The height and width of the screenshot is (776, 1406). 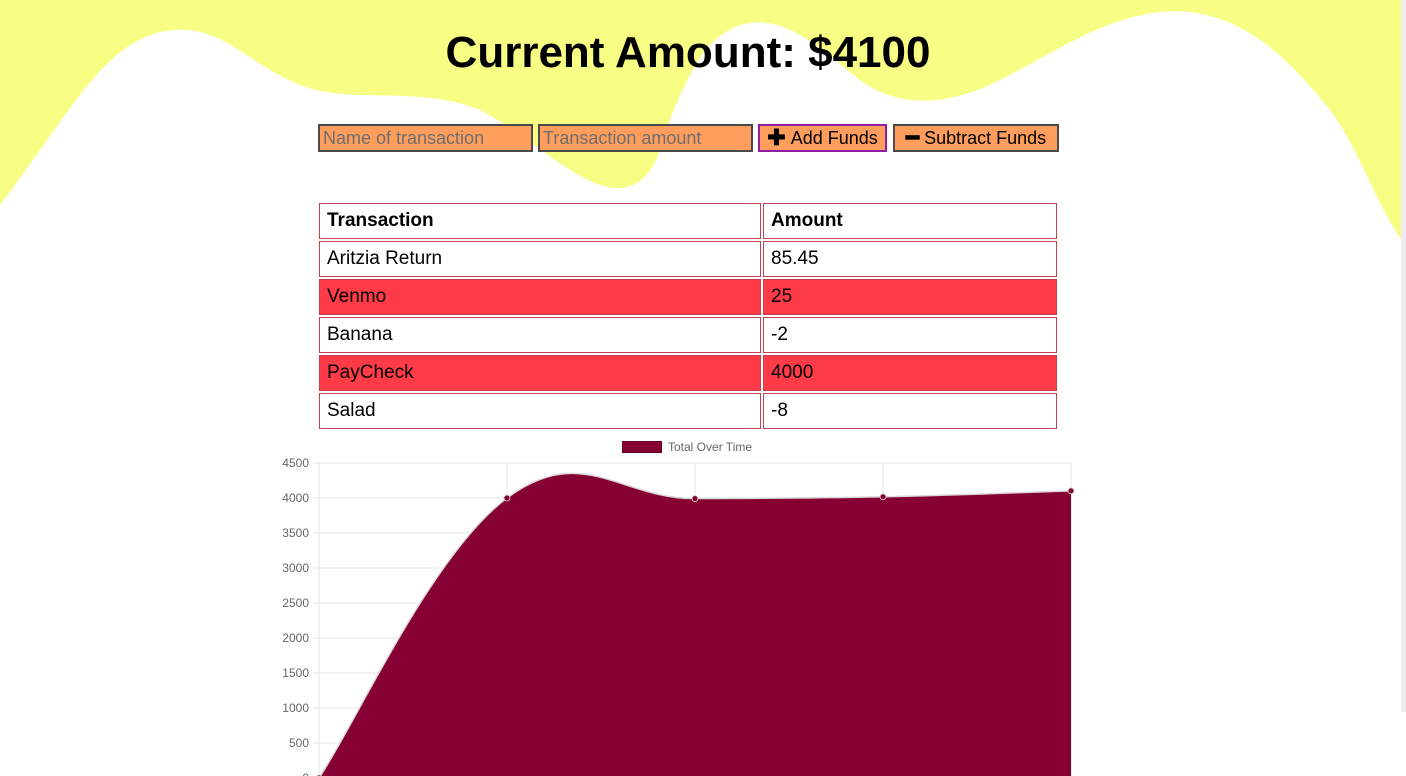 I want to click on transaction-amount-cell: 4000, so click(x=910, y=373).